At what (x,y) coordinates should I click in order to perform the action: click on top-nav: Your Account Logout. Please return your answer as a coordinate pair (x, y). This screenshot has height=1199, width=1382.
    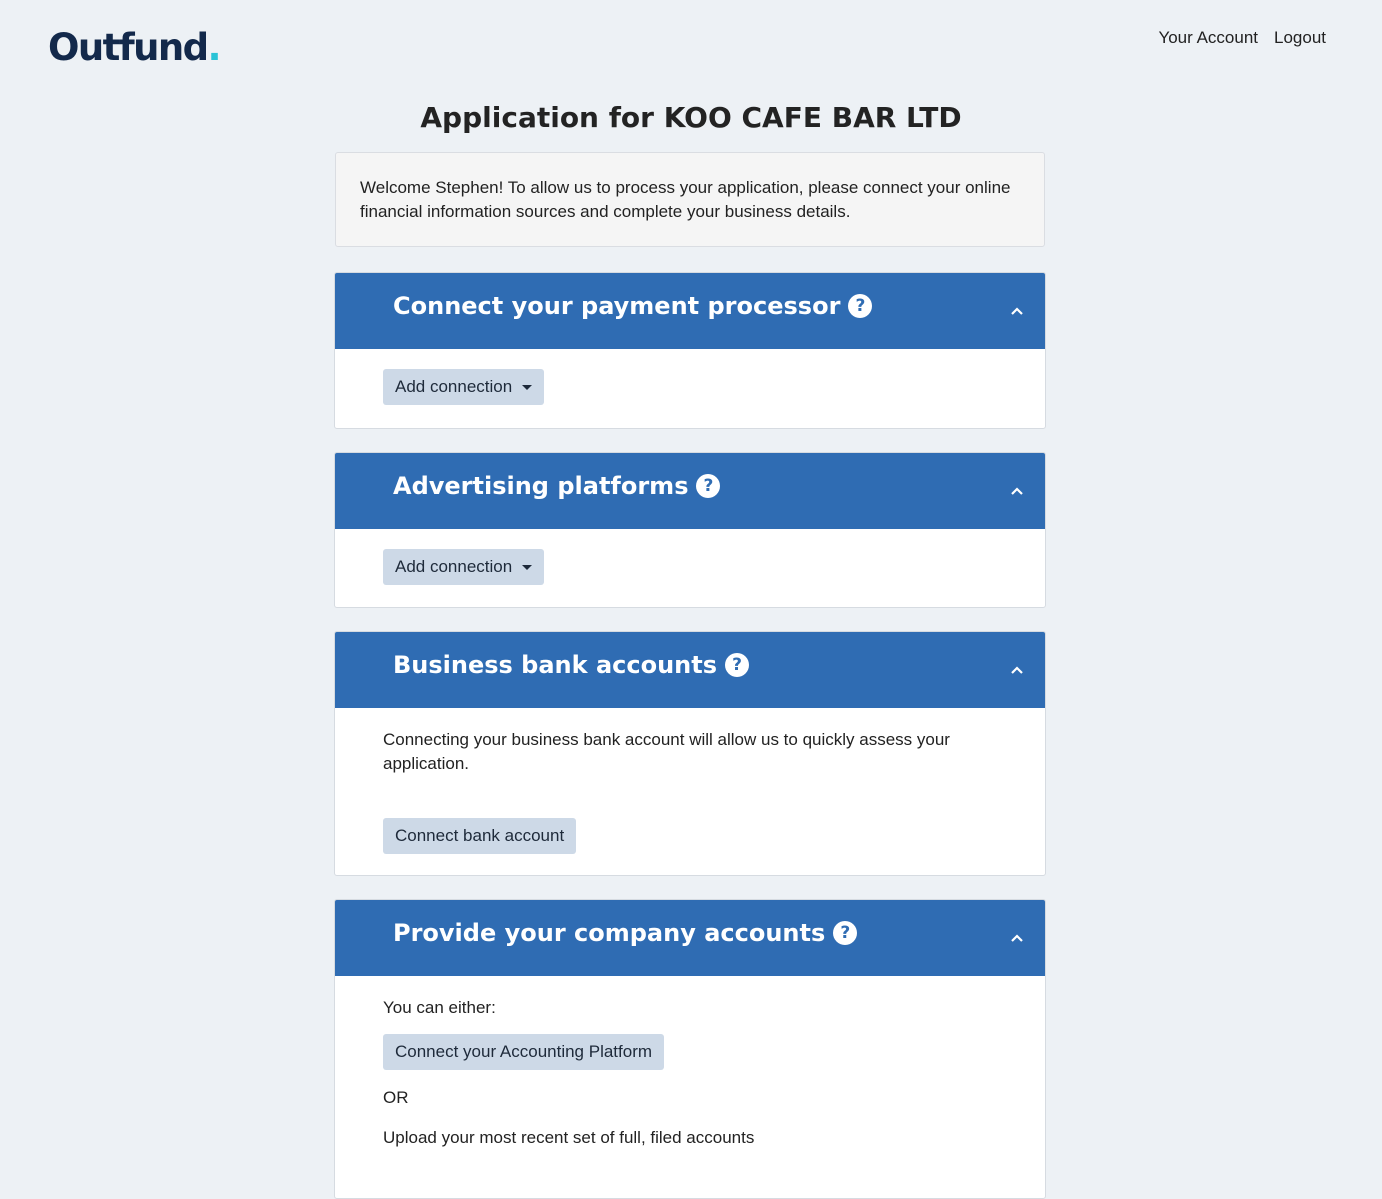
    Looking at the image, I should click on (1242, 38).